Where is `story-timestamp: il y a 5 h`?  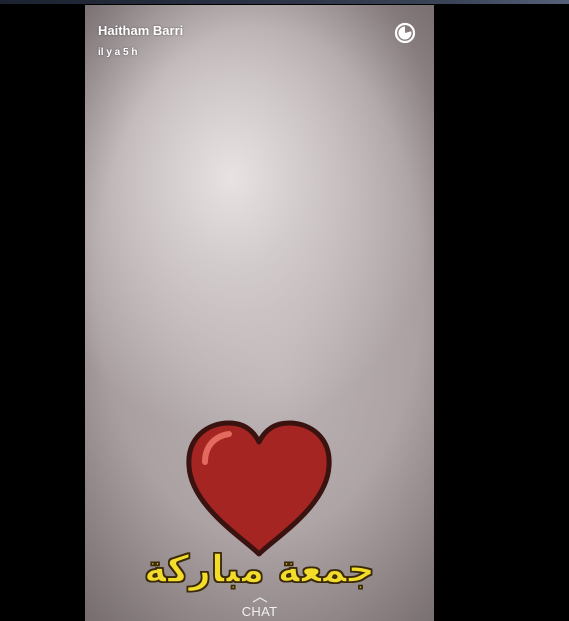
story-timestamp: il y a 5 h is located at coordinates (118, 52).